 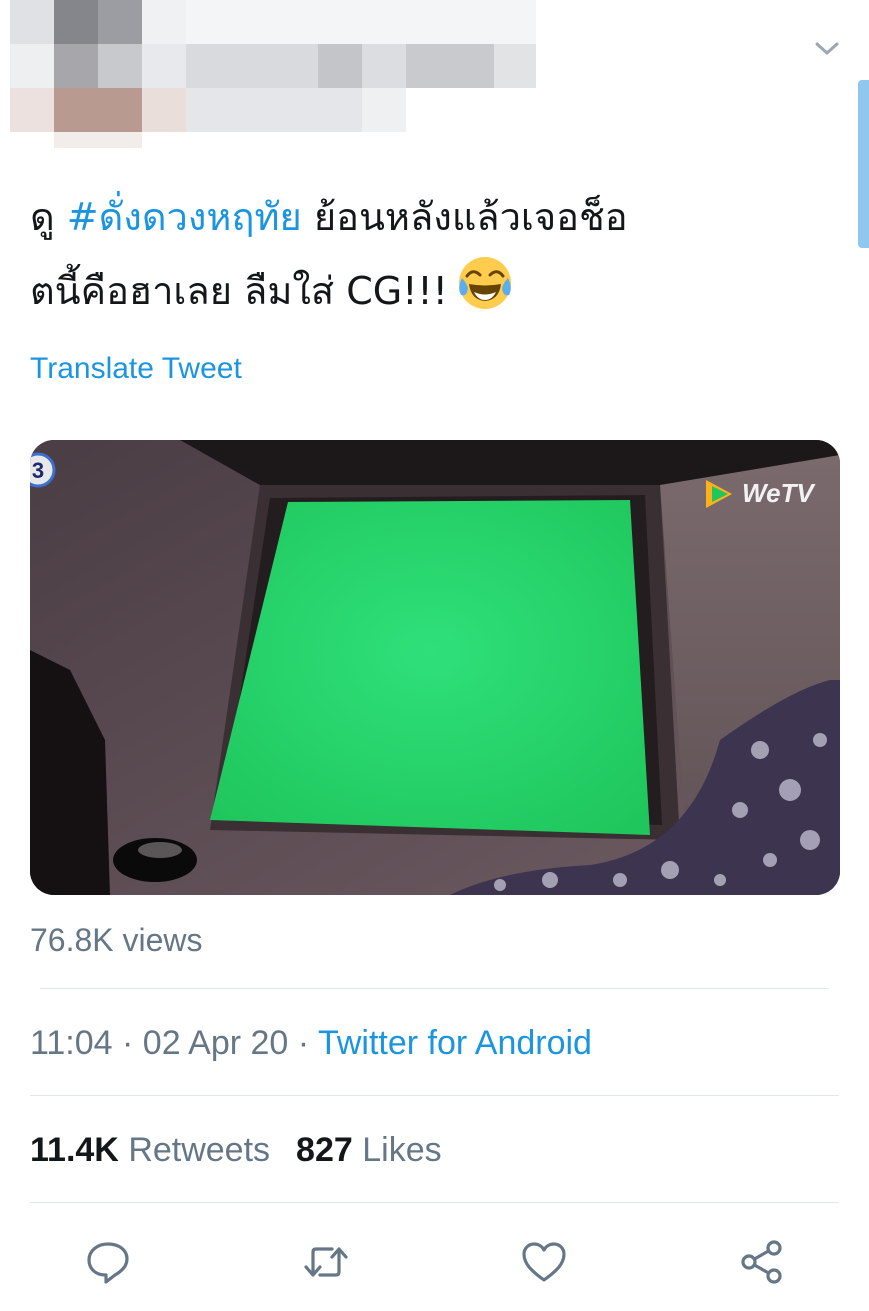 I want to click on view-count: 76.8K views, so click(x=116, y=940).